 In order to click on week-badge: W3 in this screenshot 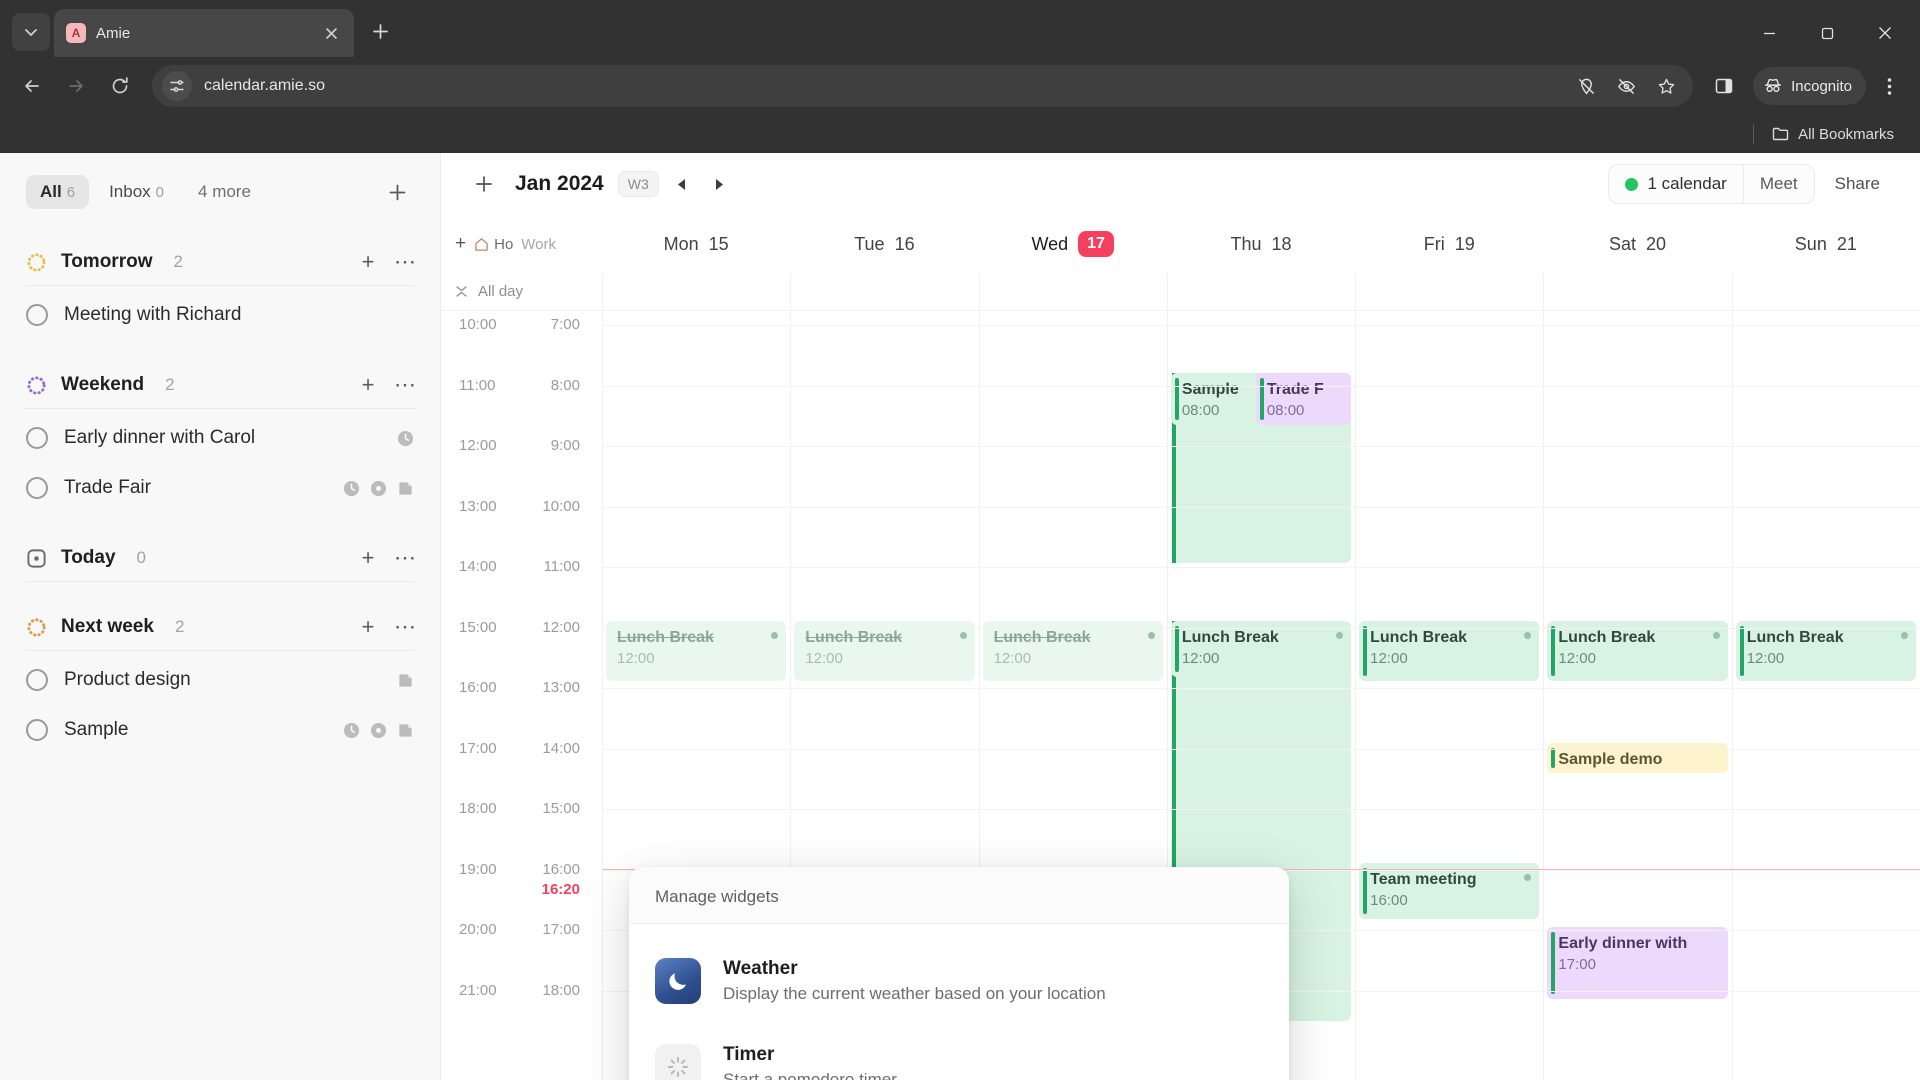, I will do `click(638, 184)`.